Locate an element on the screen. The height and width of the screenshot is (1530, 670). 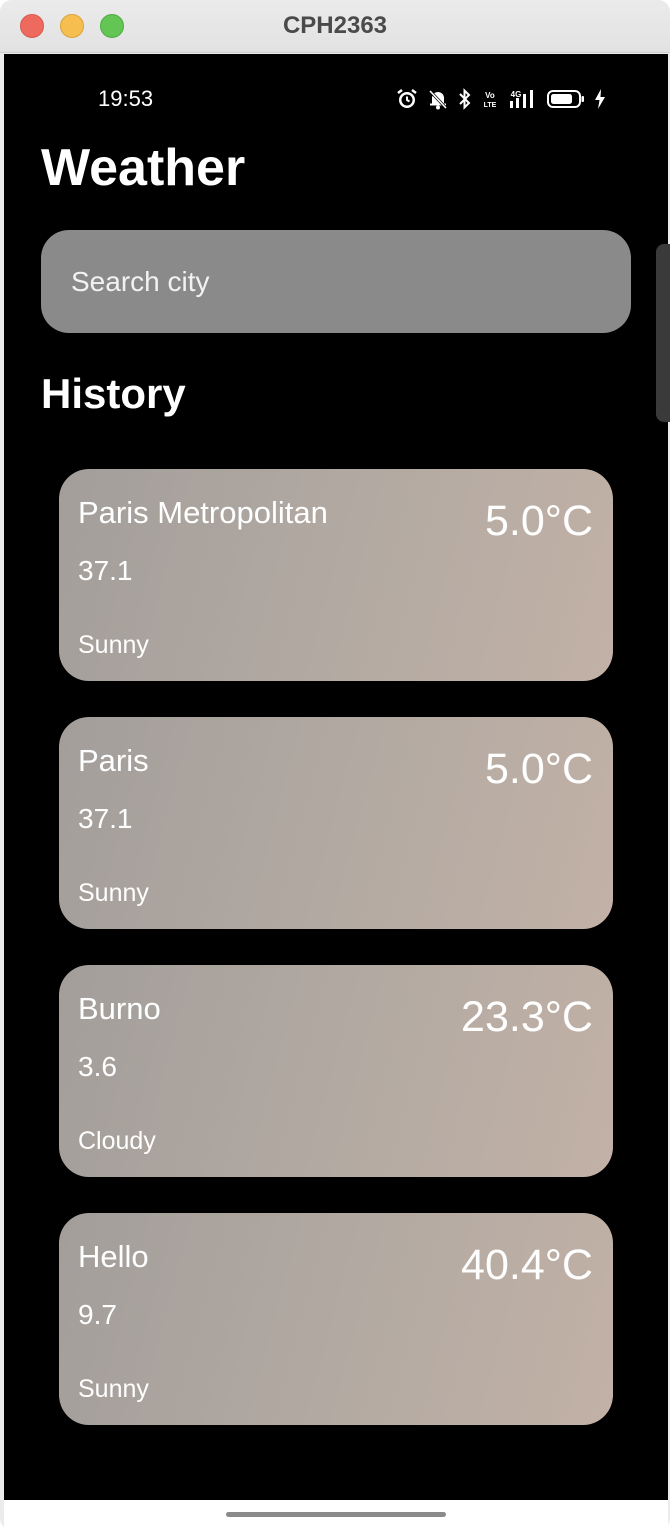
page-title: Weather is located at coordinates (143, 168).